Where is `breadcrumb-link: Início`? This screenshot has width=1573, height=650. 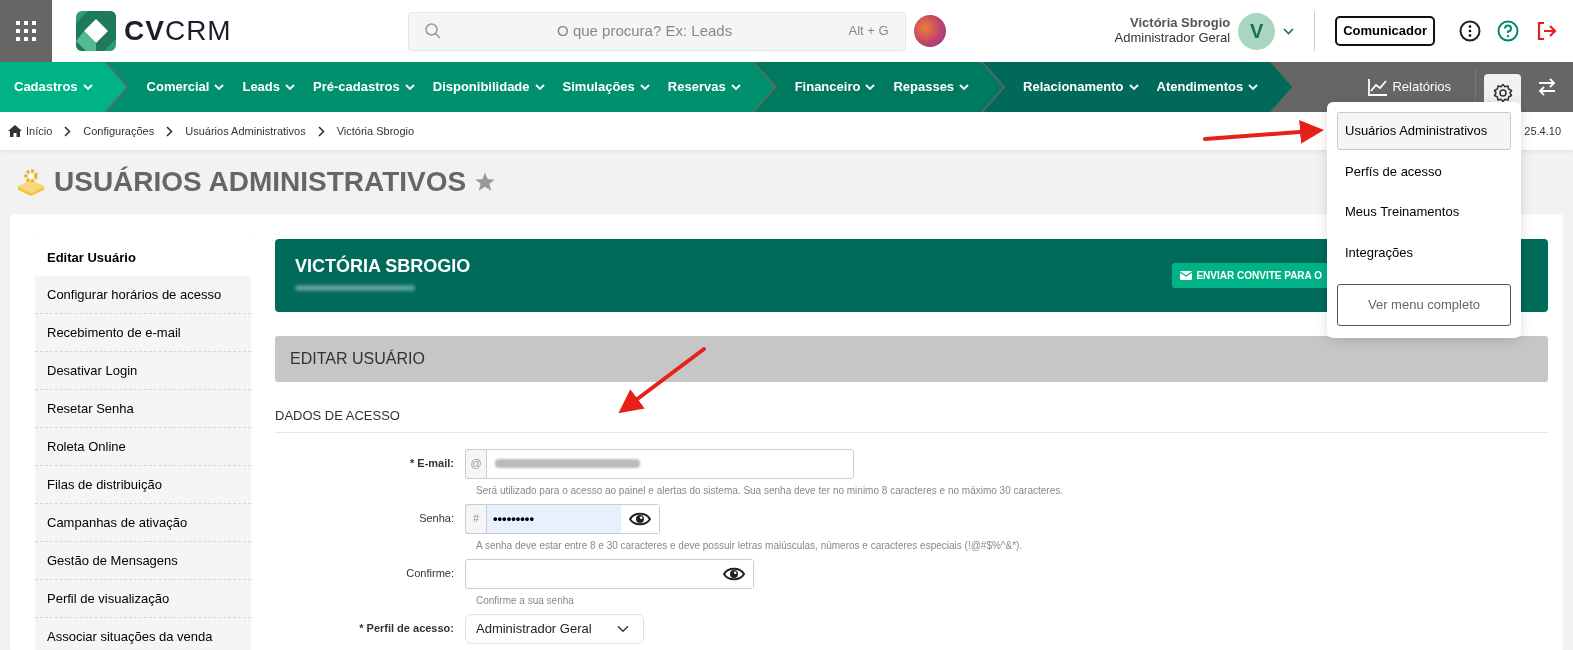
breadcrumb-link: Início is located at coordinates (39, 131).